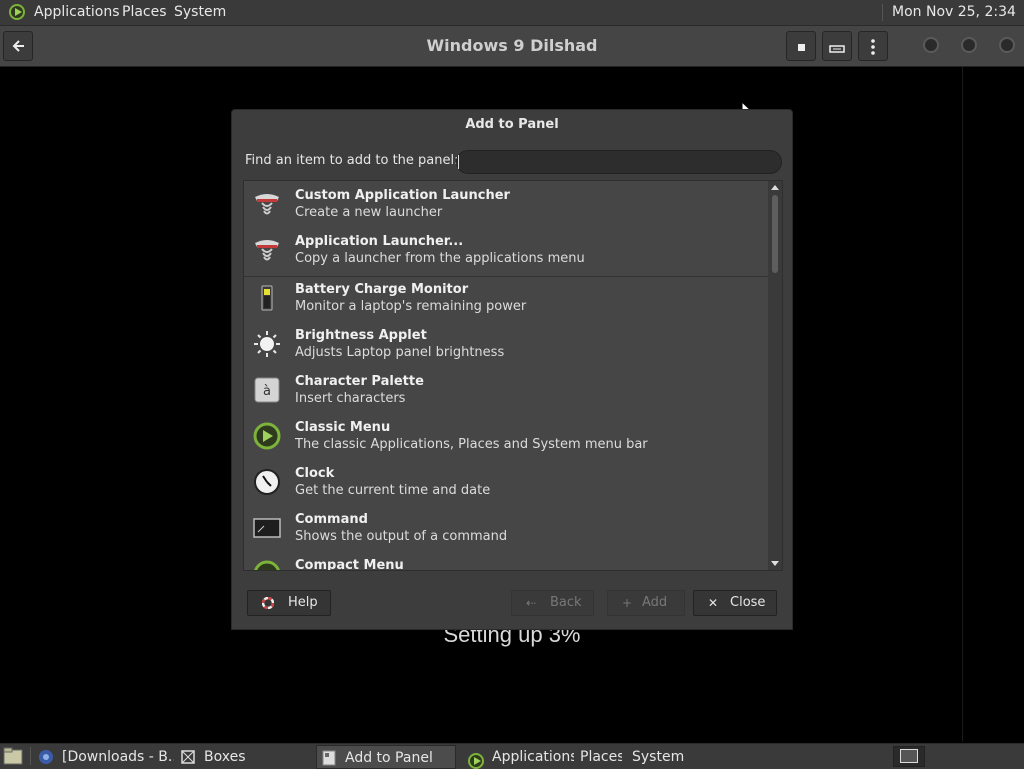 The width and height of the screenshot is (1024, 769). What do you see at coordinates (382, 289) in the screenshot?
I see `item-title: Battery Charge Monitor` at bounding box center [382, 289].